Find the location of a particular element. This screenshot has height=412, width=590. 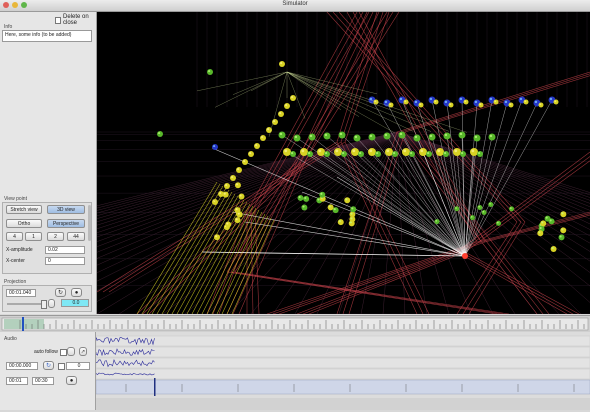

3d-view-button: 3D view is located at coordinates (66, 209).